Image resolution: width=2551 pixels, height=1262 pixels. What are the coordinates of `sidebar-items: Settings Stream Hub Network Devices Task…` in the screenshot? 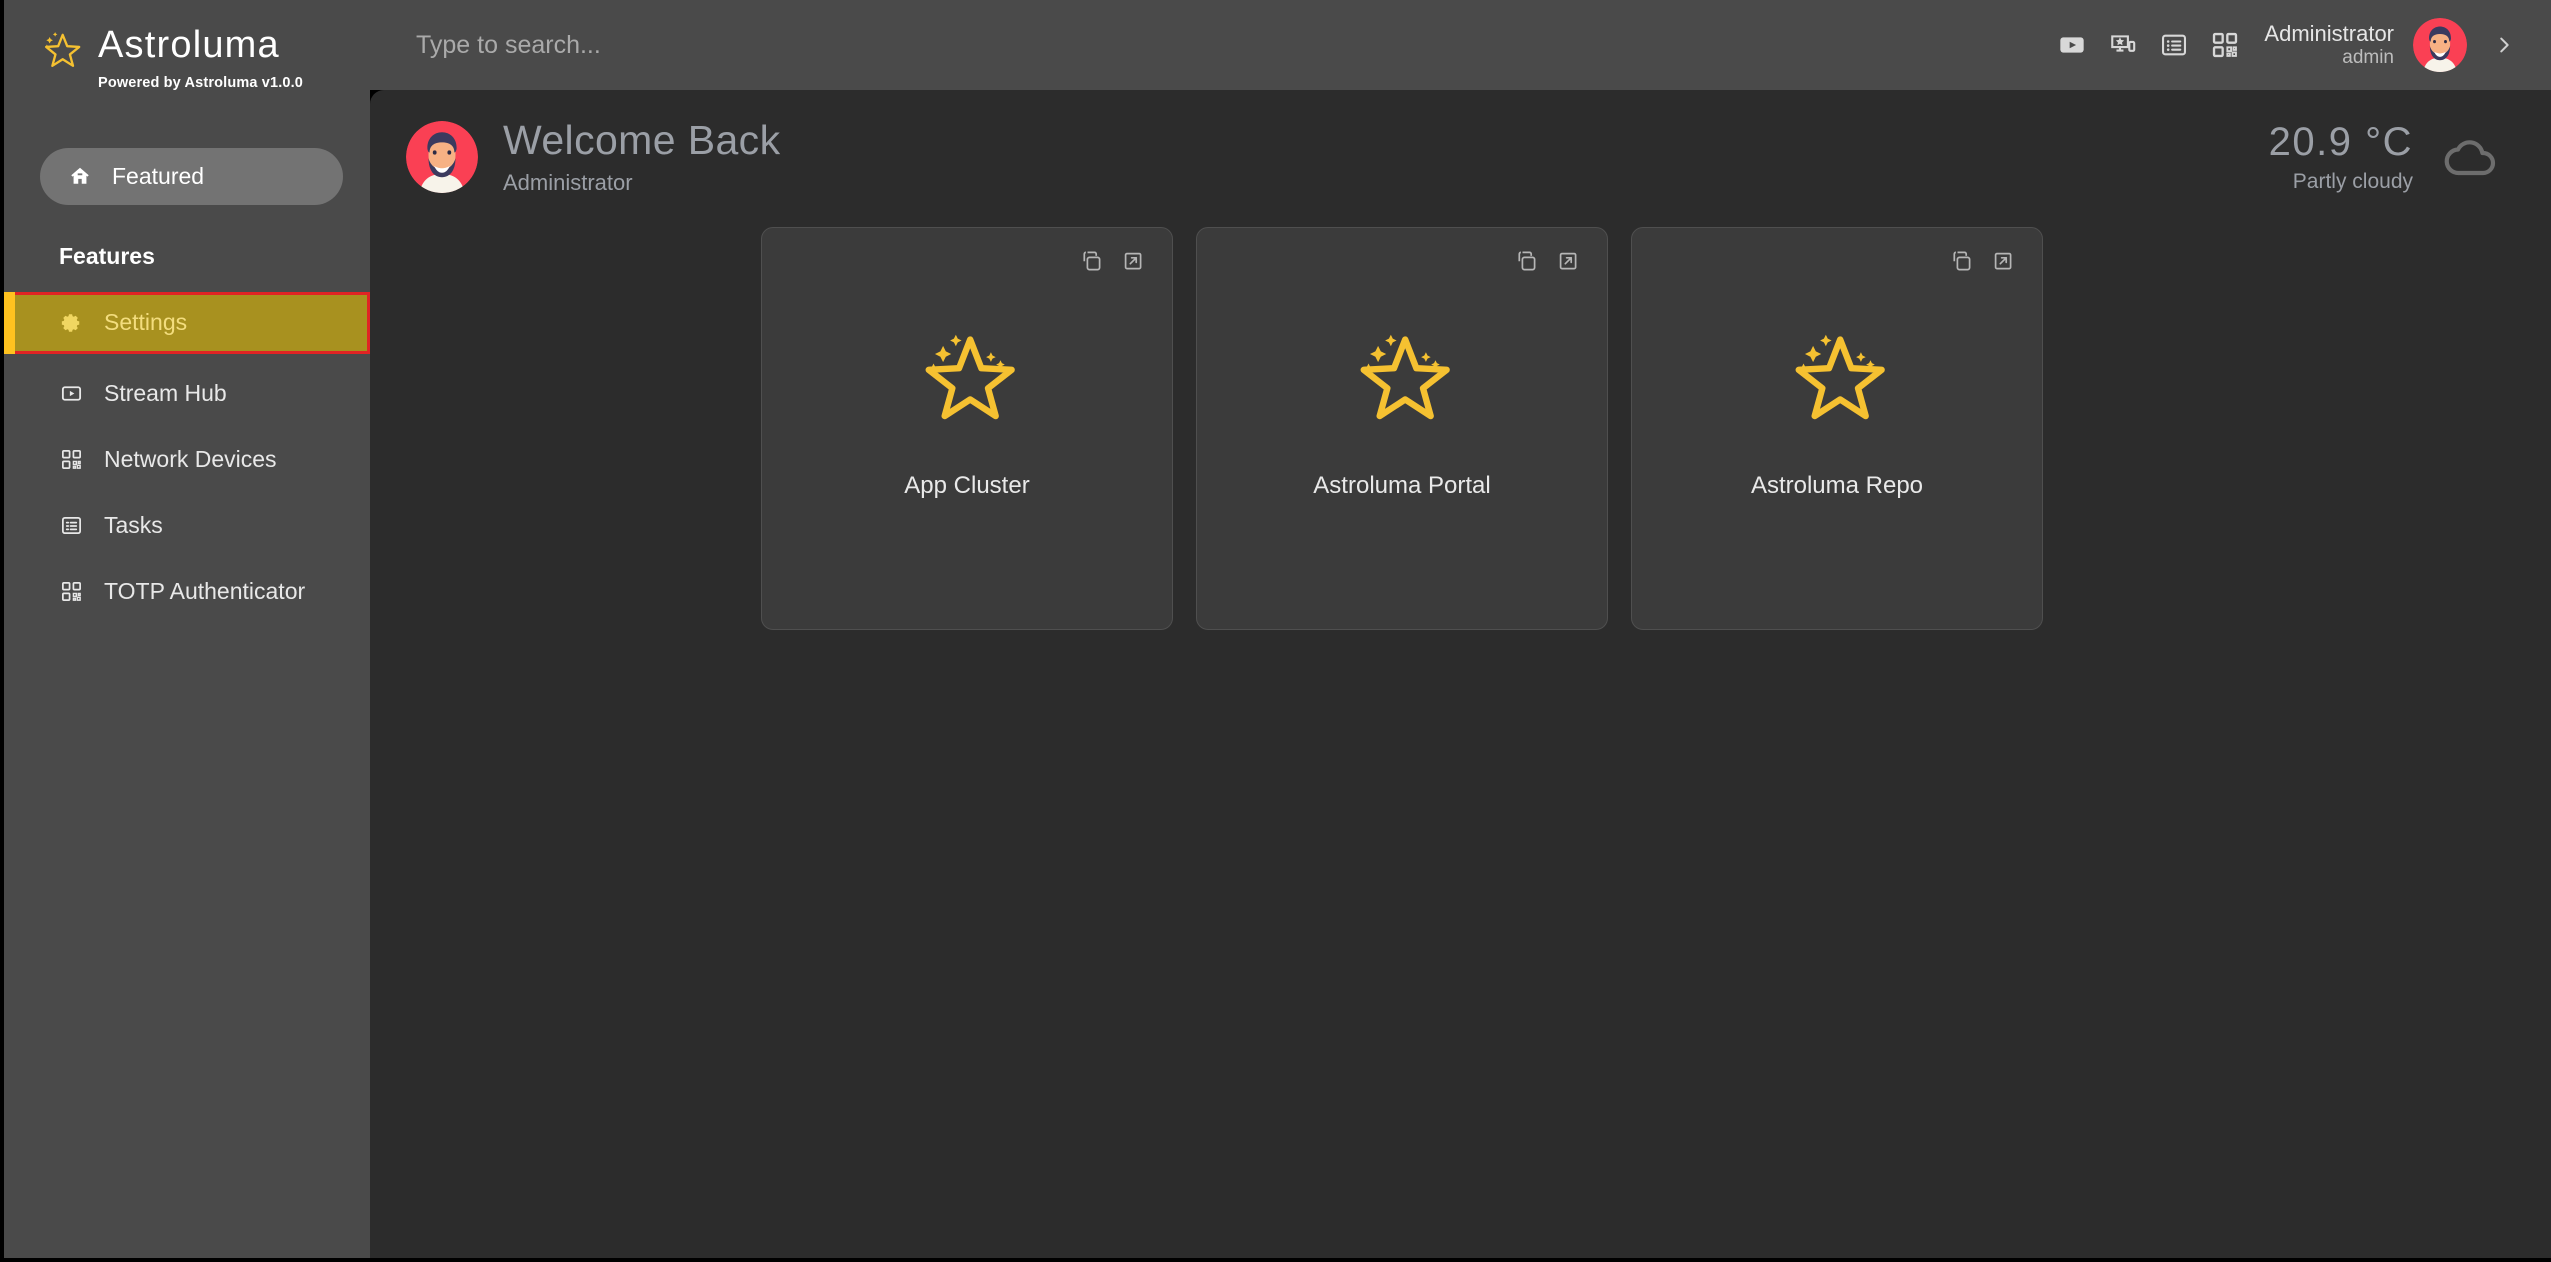 It's located at (187, 454).